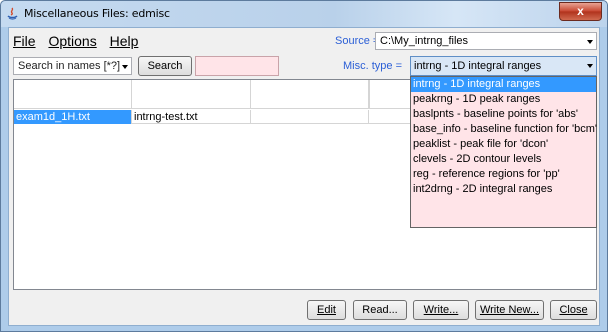  What do you see at coordinates (124, 41) in the screenshot?
I see `menu-help: Help` at bounding box center [124, 41].